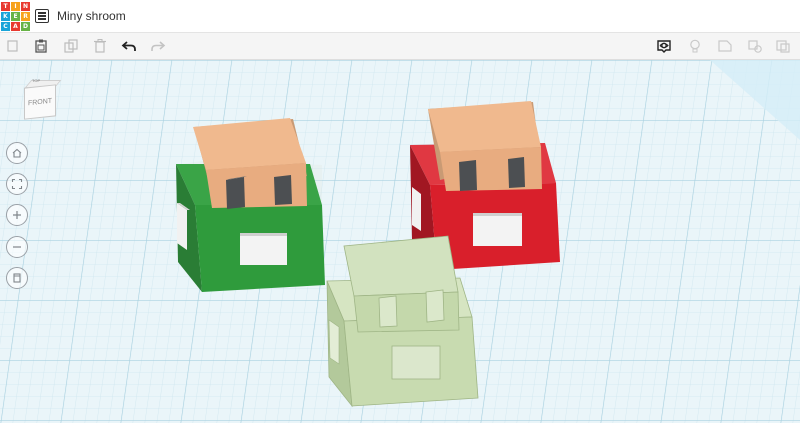  I want to click on view-cube: TOP FRONT, so click(40, 99).